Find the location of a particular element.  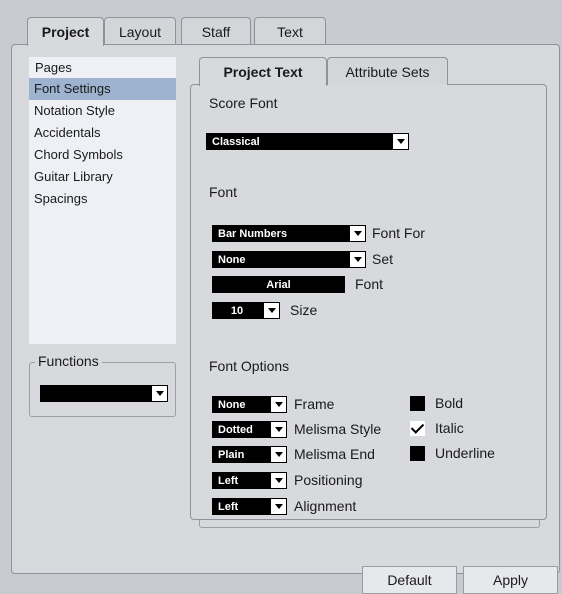

font-options-title: Font Options is located at coordinates (249, 366).